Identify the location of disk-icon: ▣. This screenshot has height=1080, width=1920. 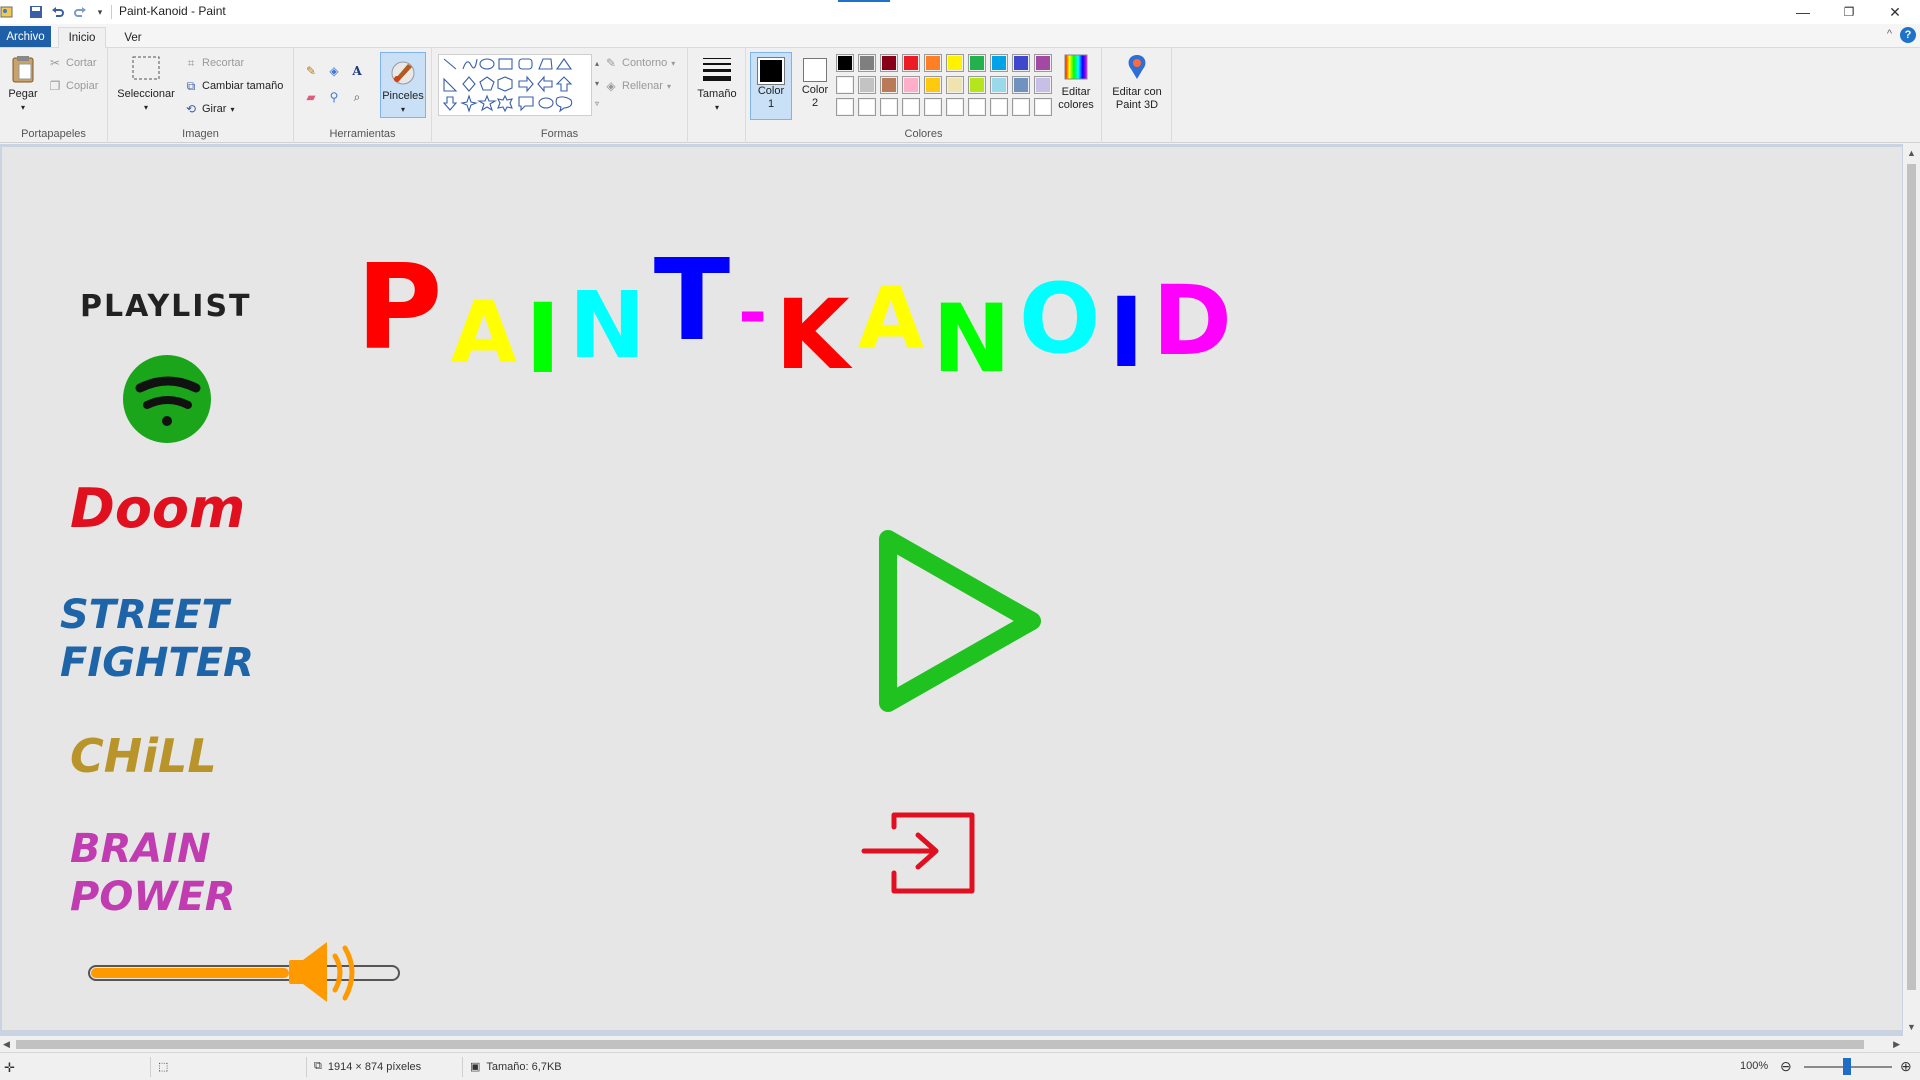
(475, 1067).